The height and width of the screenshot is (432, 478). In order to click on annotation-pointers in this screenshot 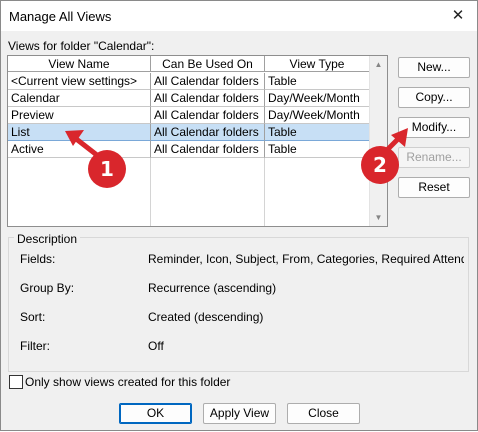, I will do `click(236, 145)`.